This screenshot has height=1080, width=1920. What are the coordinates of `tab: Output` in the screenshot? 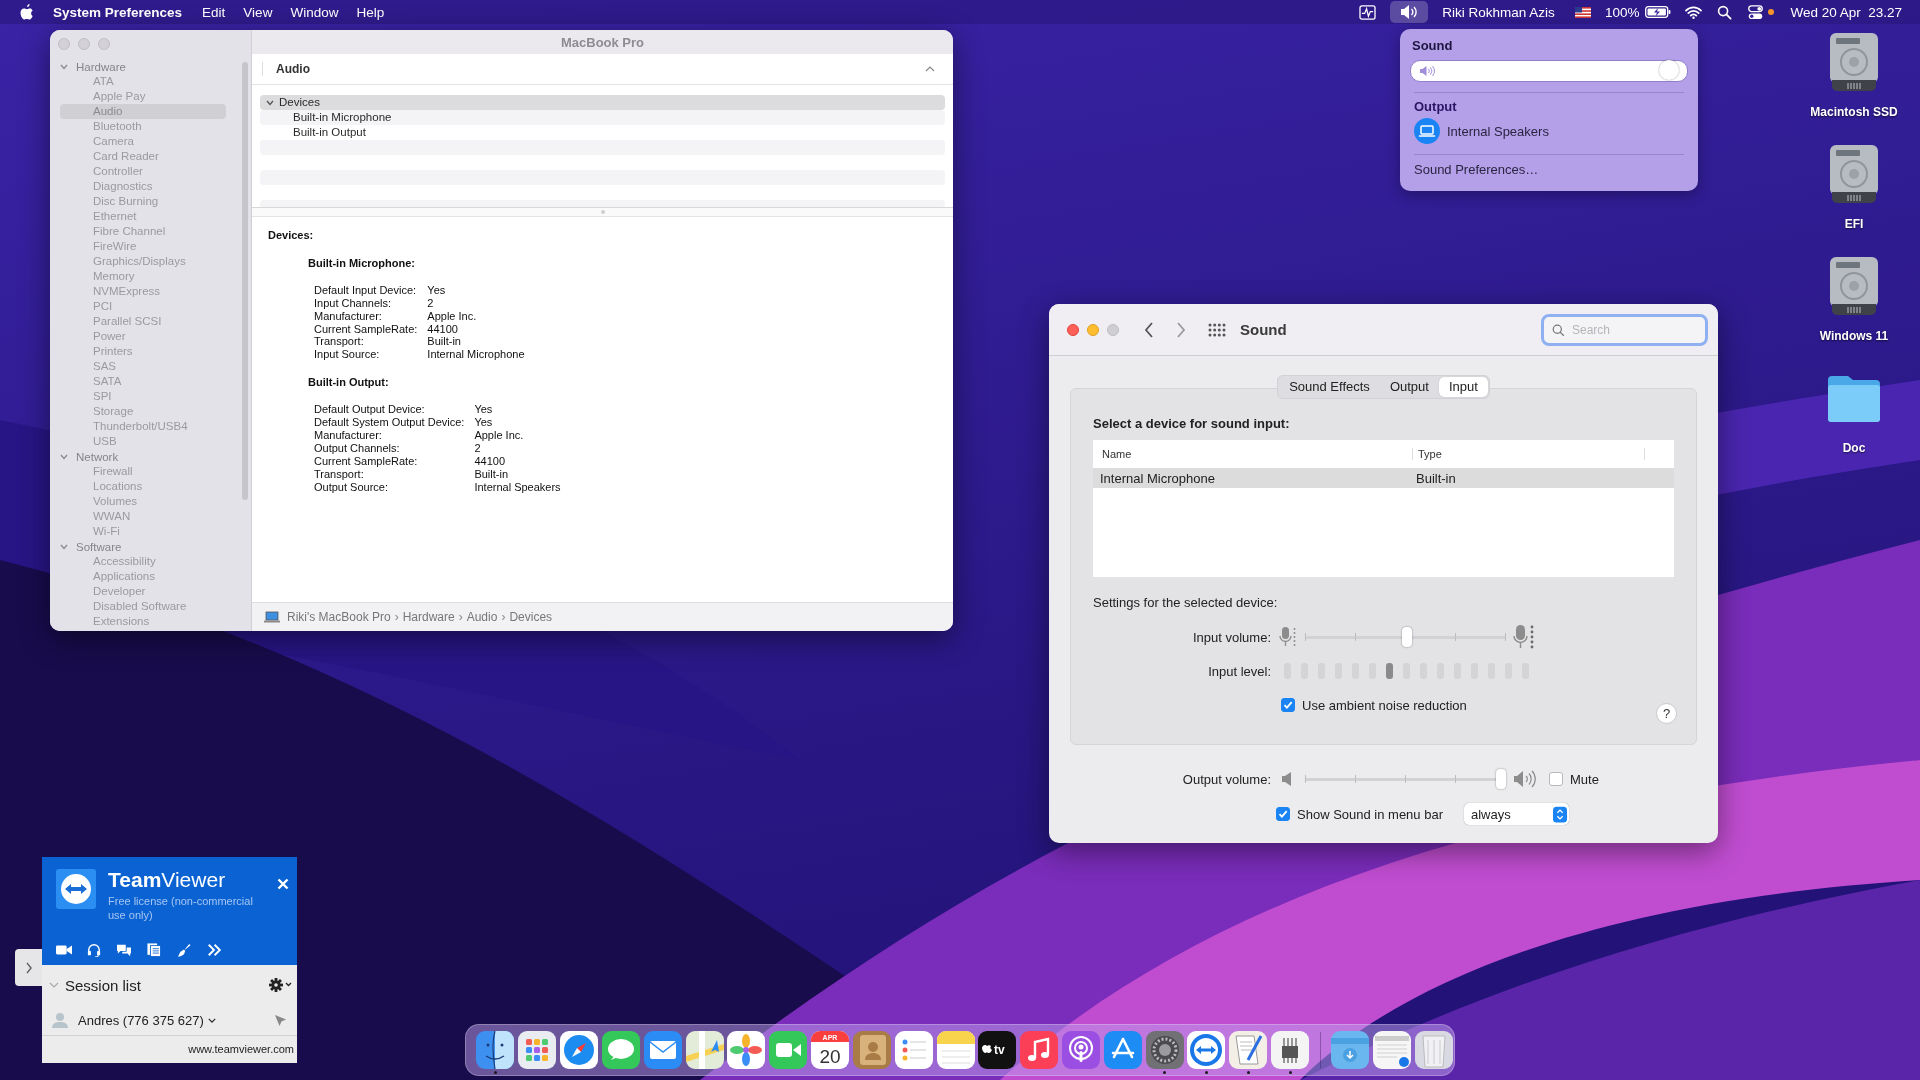 It's located at (1409, 387).